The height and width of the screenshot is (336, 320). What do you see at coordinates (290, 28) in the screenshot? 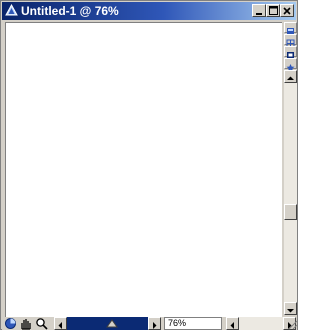
I see `panel-button-layers` at bounding box center [290, 28].